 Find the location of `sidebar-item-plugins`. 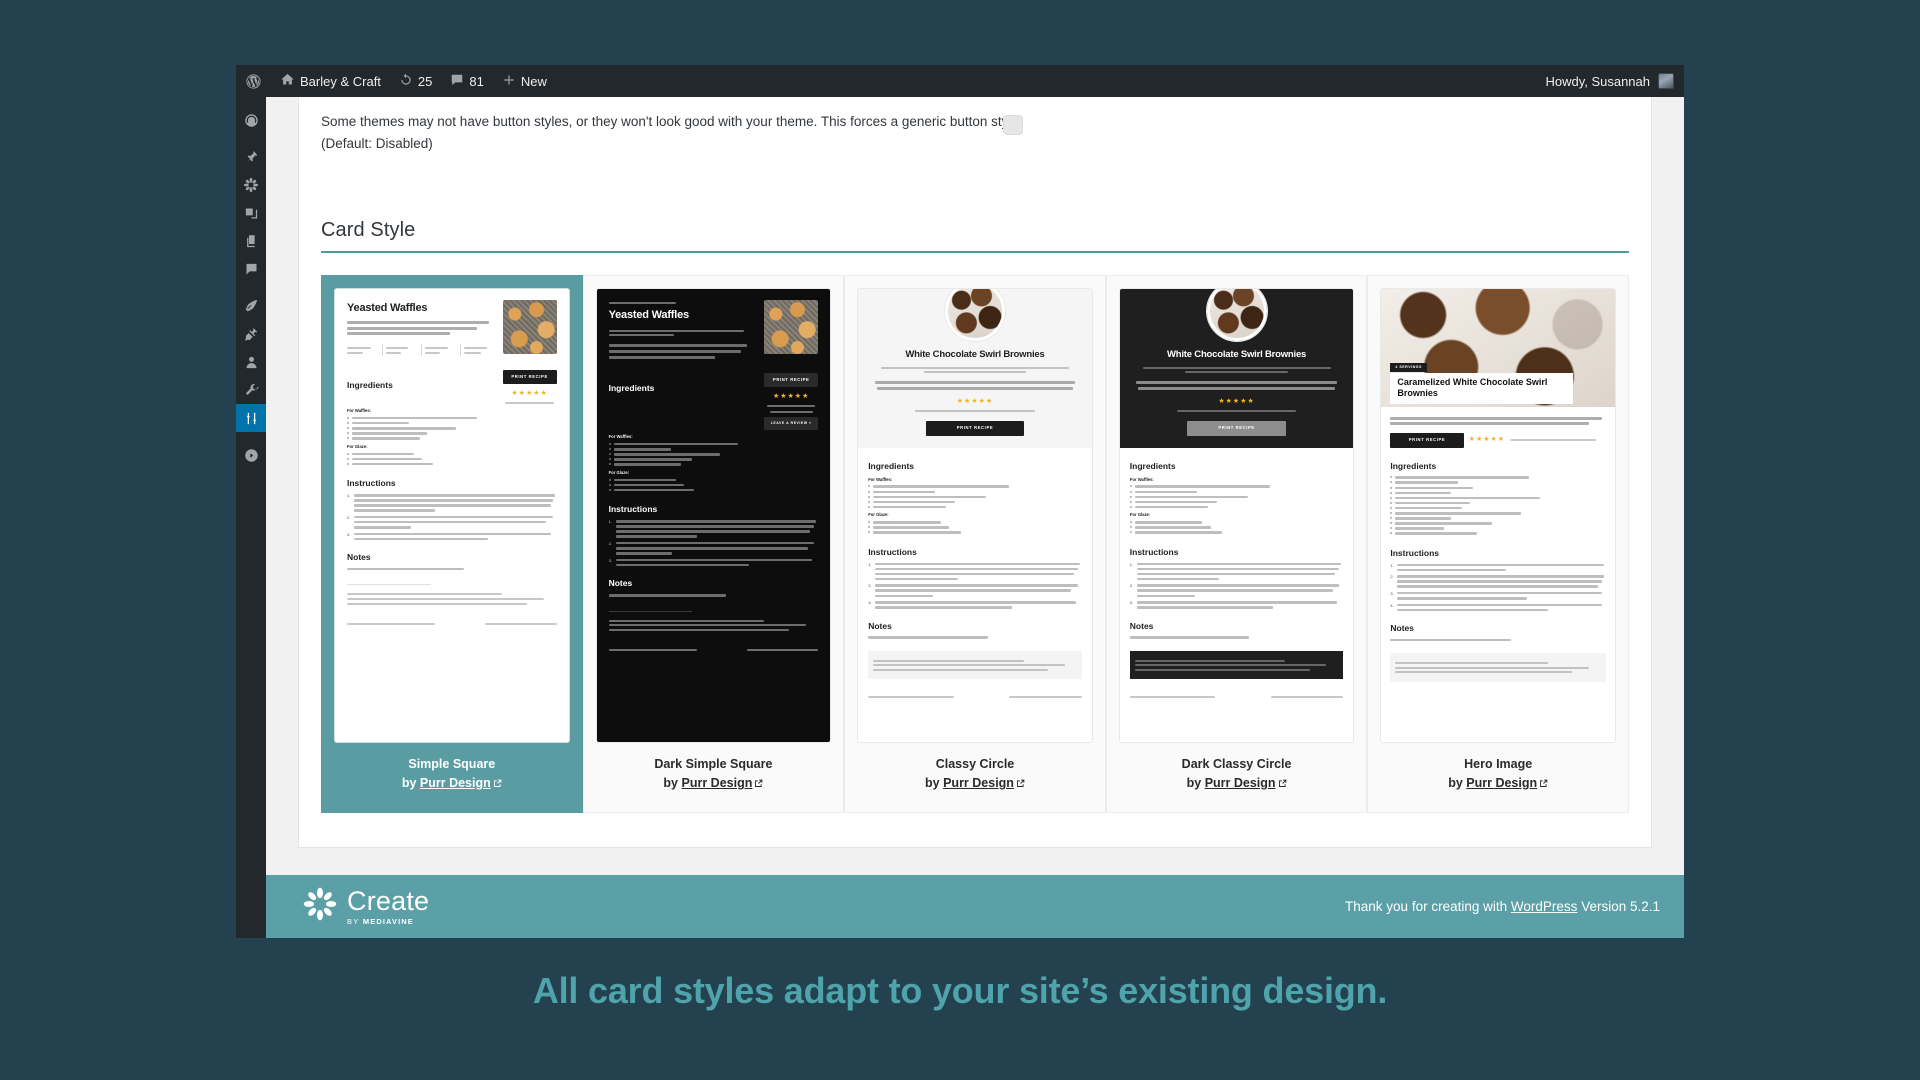

sidebar-item-plugins is located at coordinates (251, 334).